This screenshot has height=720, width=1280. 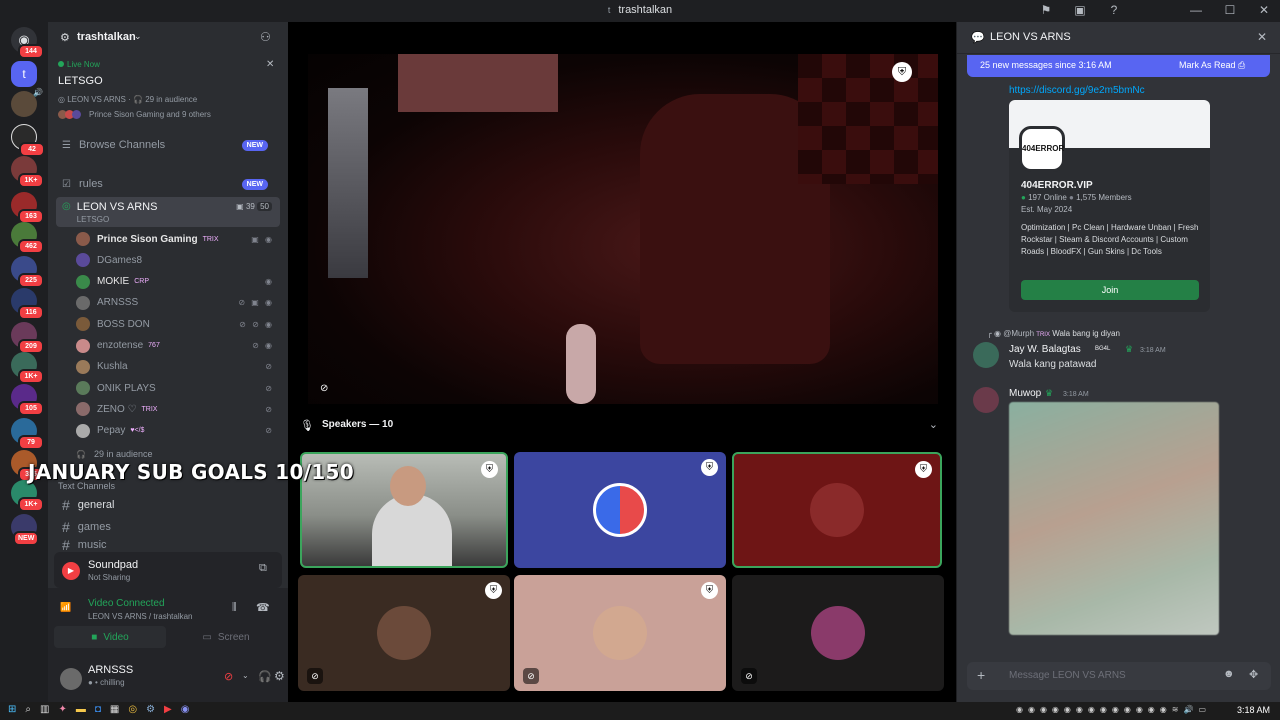 What do you see at coordinates (27, 208) in the screenshot?
I see `server-icon: 163` at bounding box center [27, 208].